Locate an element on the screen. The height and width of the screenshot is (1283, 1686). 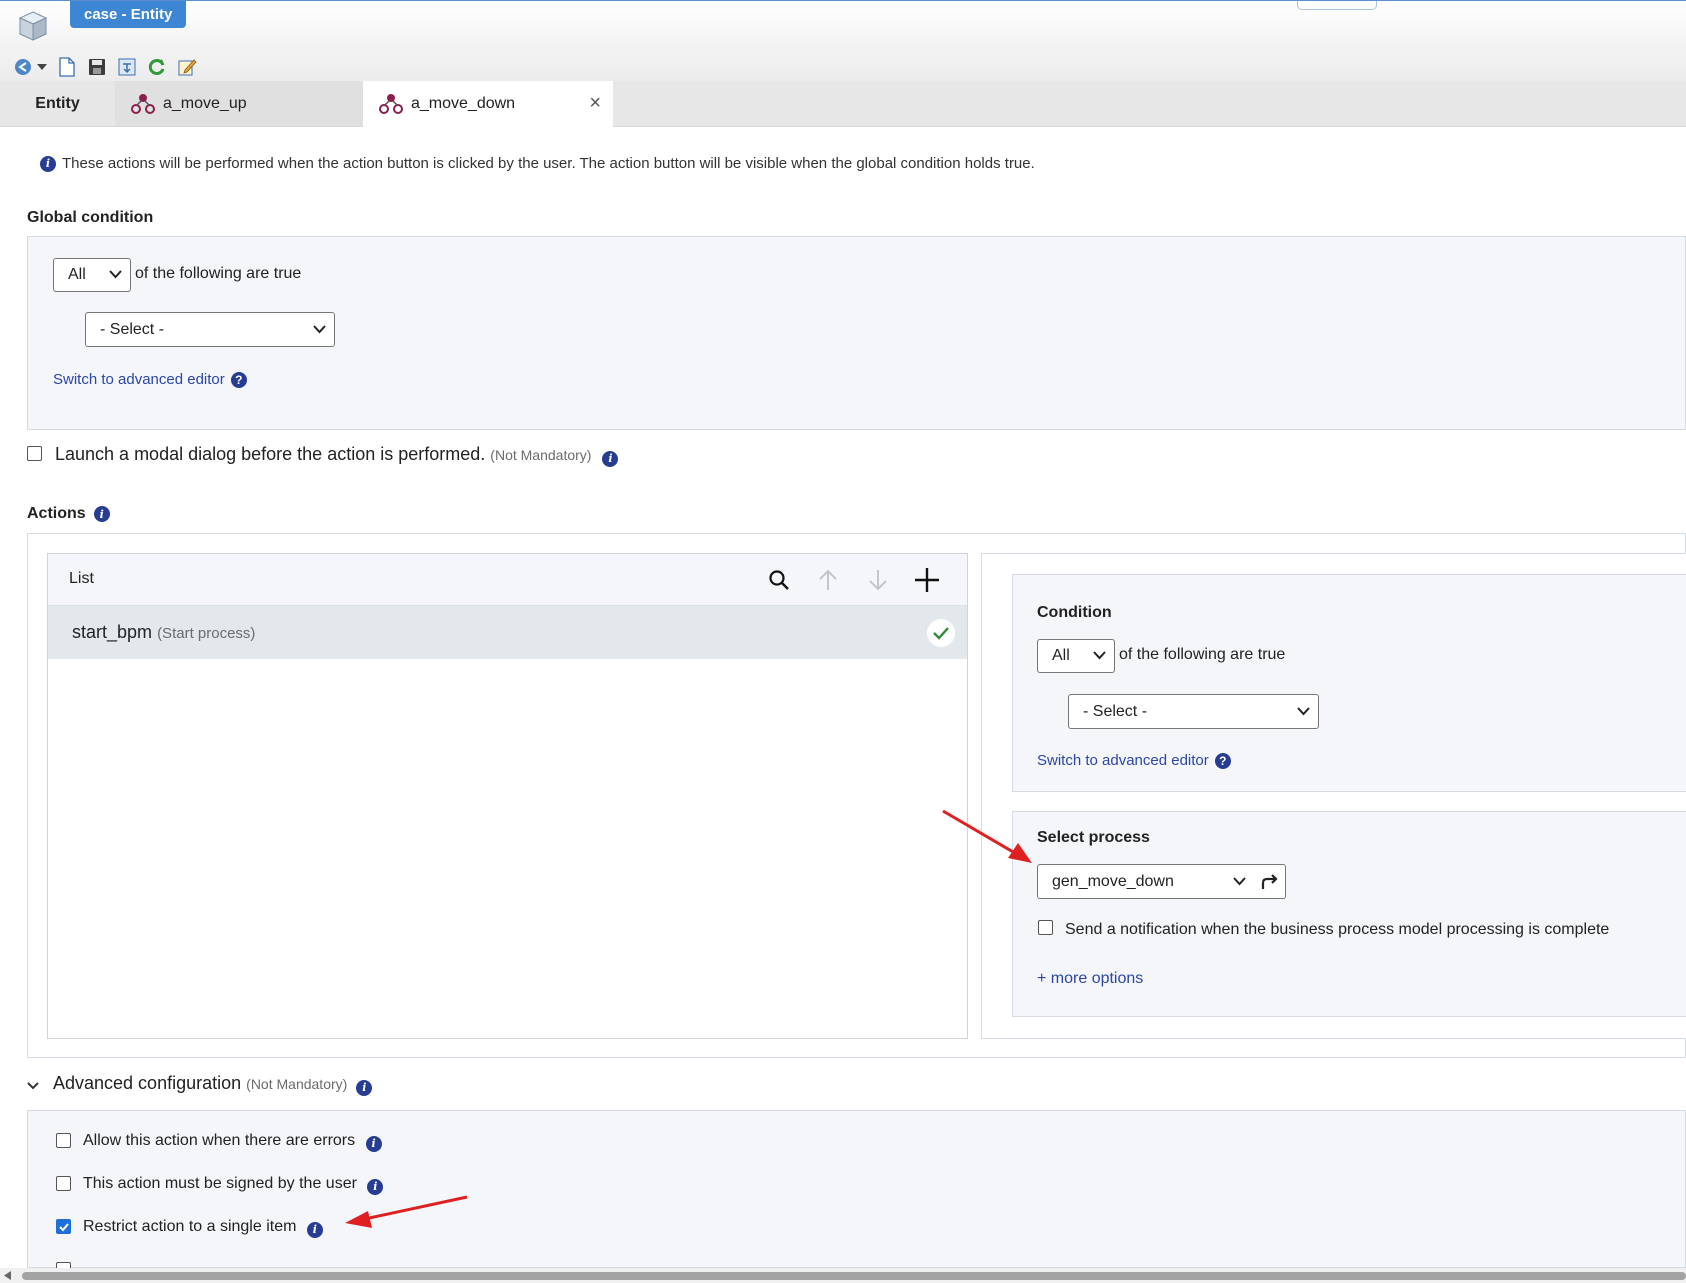
scrollbar-thumb is located at coordinates (854, 1276).